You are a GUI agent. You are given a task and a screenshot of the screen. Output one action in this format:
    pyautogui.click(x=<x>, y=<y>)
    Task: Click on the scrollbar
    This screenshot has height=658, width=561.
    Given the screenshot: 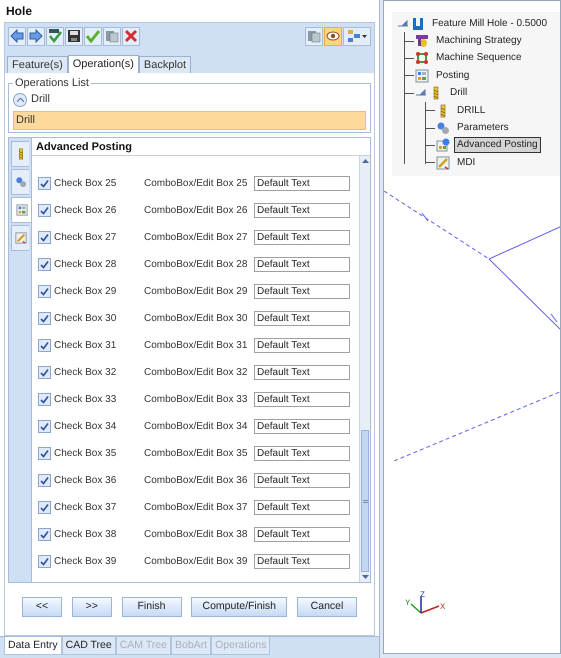 What is the action you would take?
    pyautogui.click(x=364, y=369)
    